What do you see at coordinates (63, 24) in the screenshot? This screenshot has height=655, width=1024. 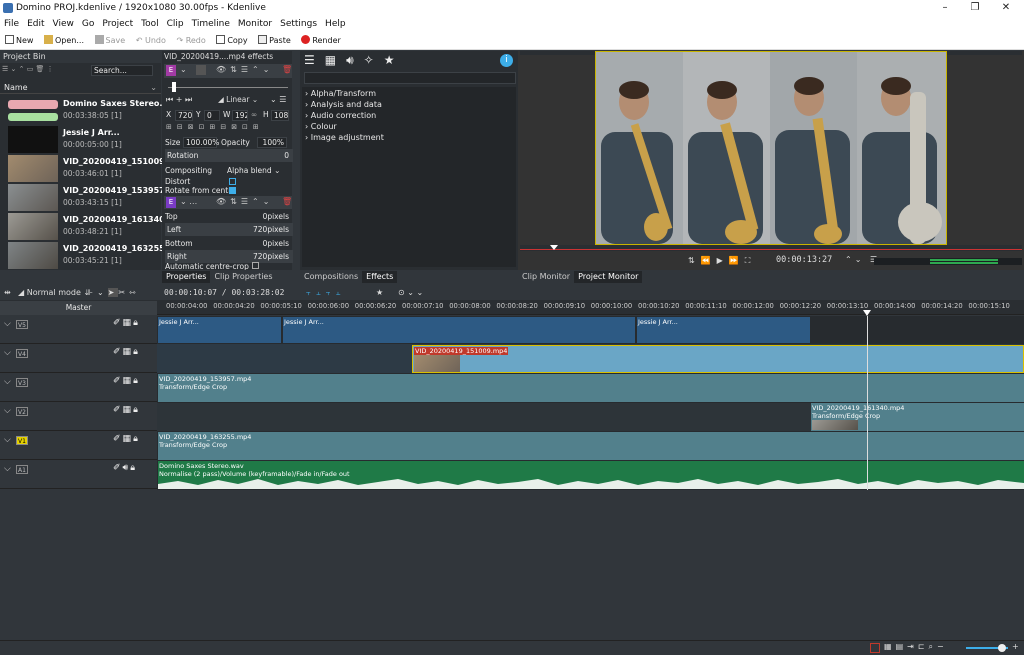 I see `menu-view: View` at bounding box center [63, 24].